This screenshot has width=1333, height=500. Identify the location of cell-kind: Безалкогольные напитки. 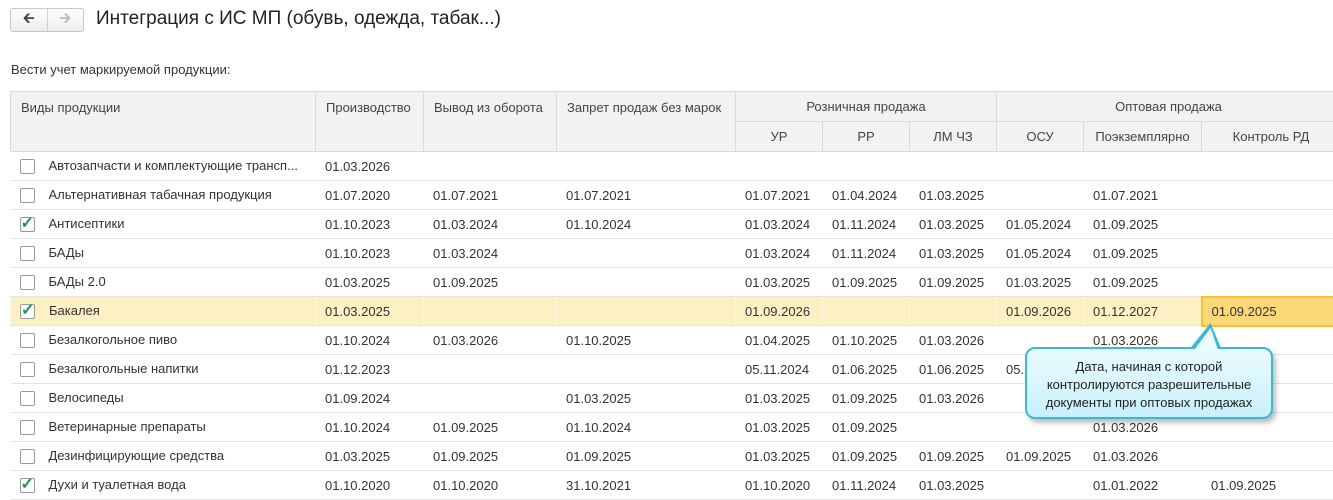
(163, 369).